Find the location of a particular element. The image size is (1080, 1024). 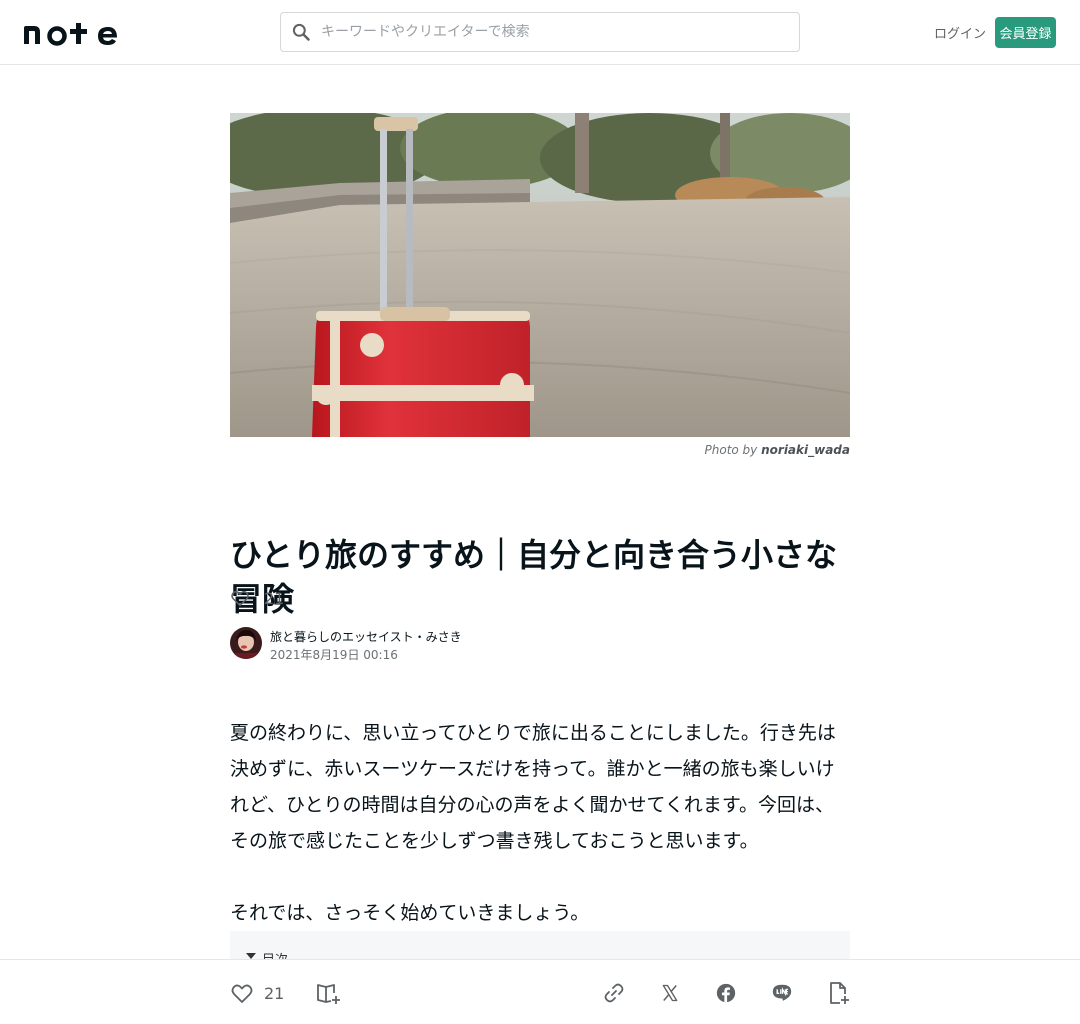

signup-button: 会員登録 is located at coordinates (1025, 32).